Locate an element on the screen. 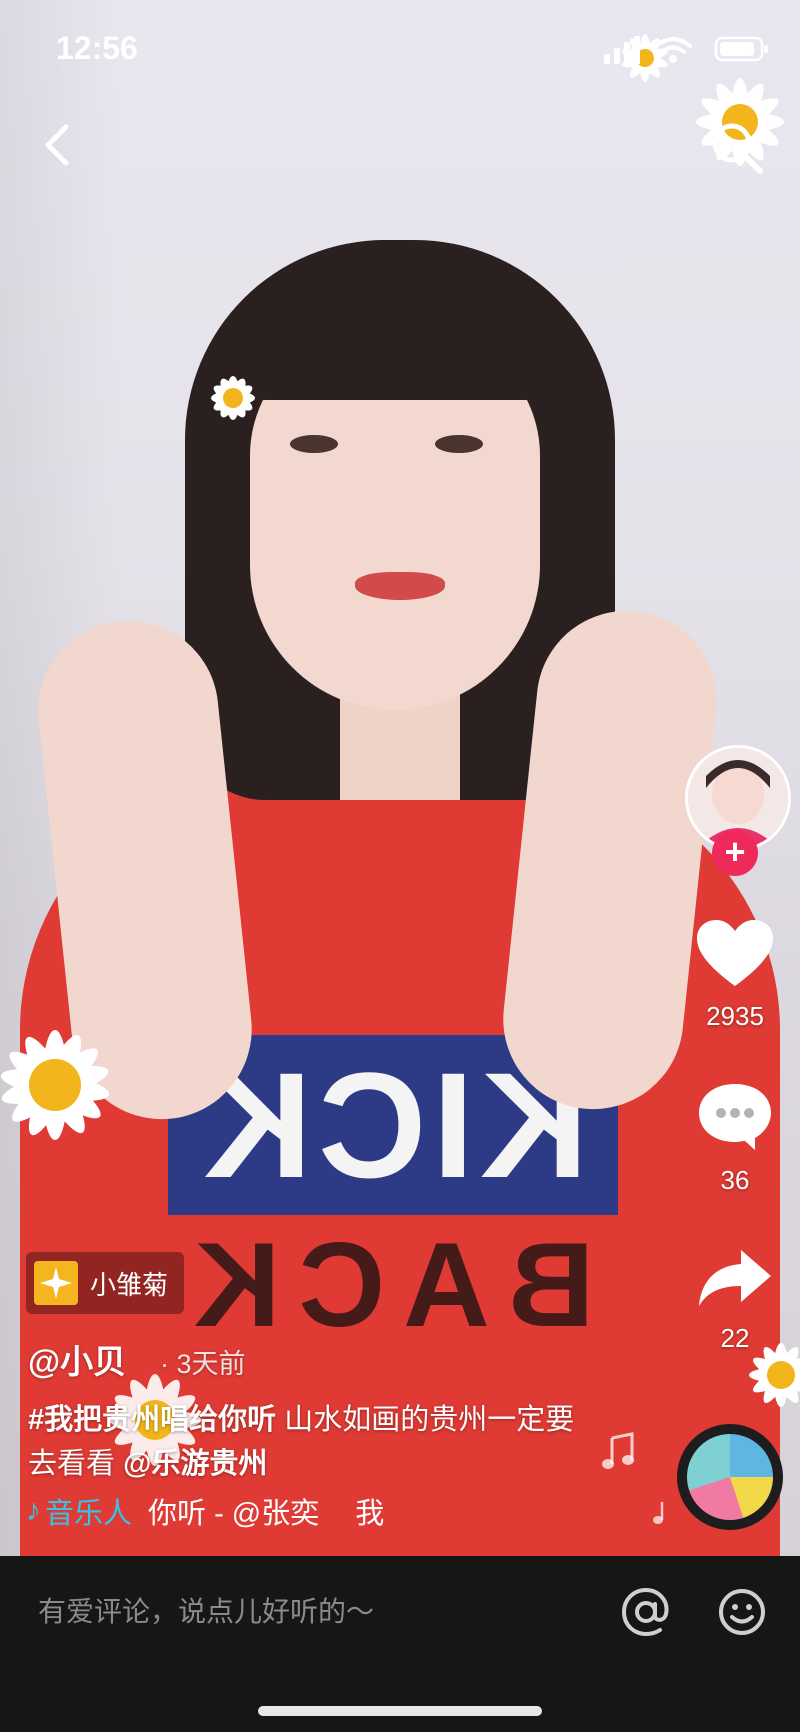  share-arrow-icon is located at coordinates (735, 1278).